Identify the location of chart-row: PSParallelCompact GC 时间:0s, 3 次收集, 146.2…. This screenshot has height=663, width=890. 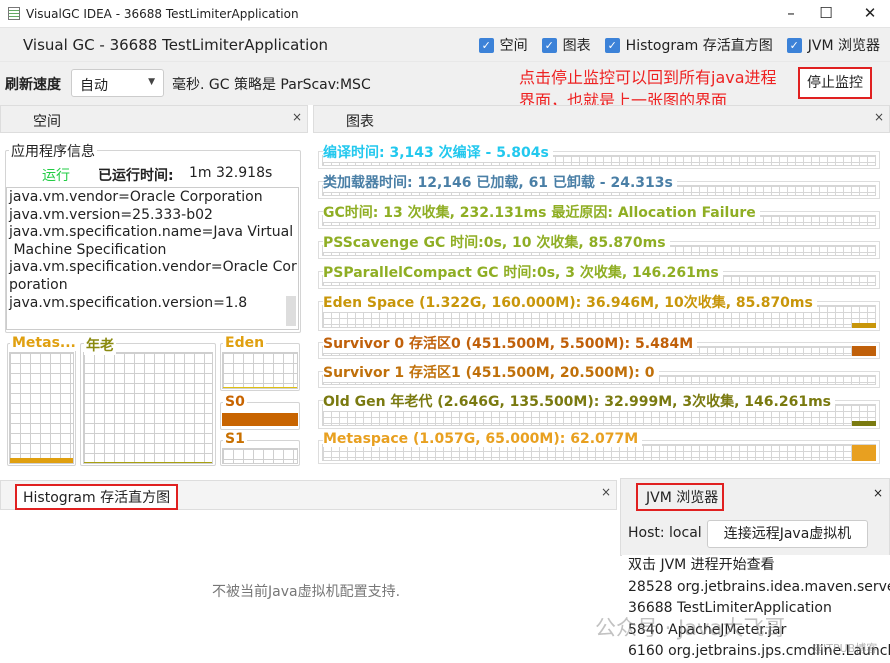
(599, 275).